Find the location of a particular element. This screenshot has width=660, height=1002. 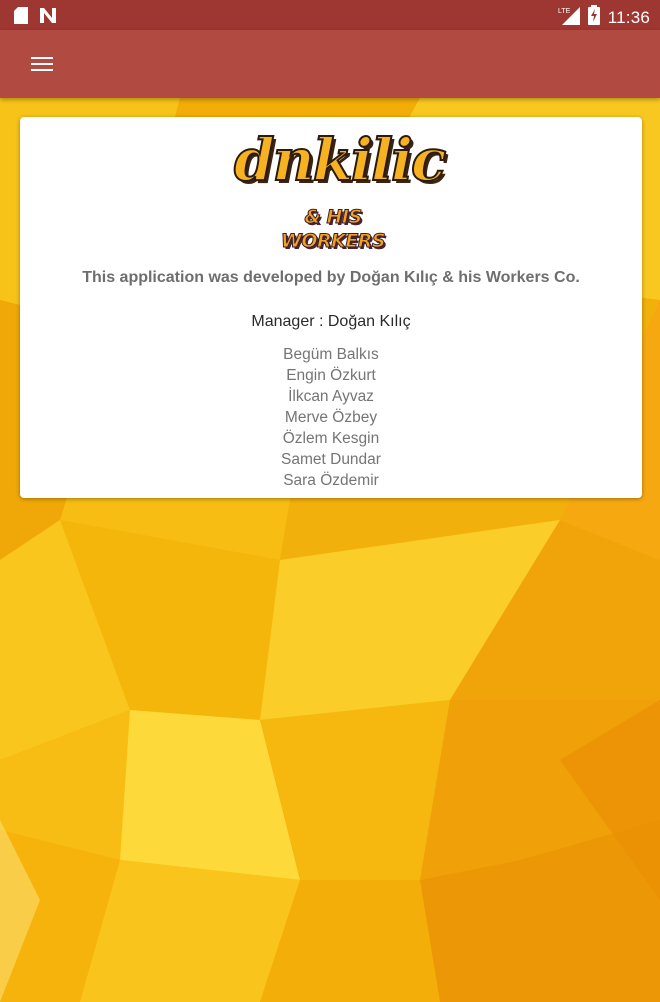

hamburger-menu-icon is located at coordinates (42, 64).